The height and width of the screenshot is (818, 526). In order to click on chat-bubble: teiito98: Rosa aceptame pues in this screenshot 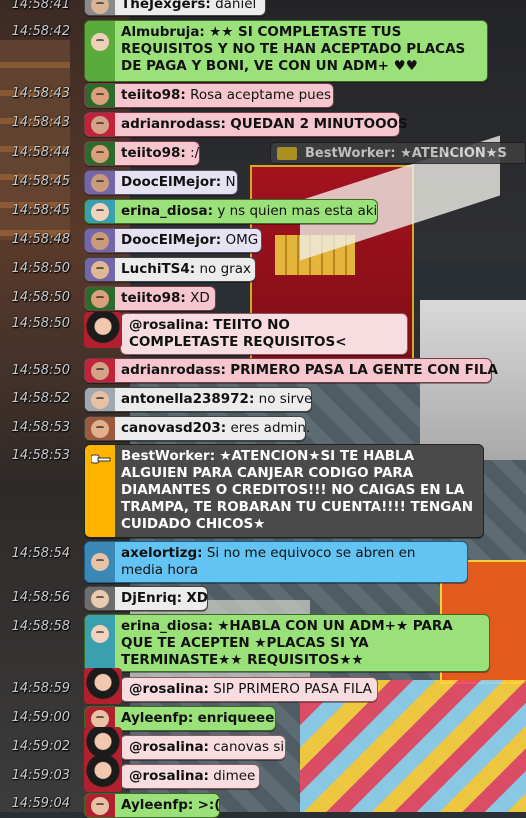, I will do `click(209, 95)`.